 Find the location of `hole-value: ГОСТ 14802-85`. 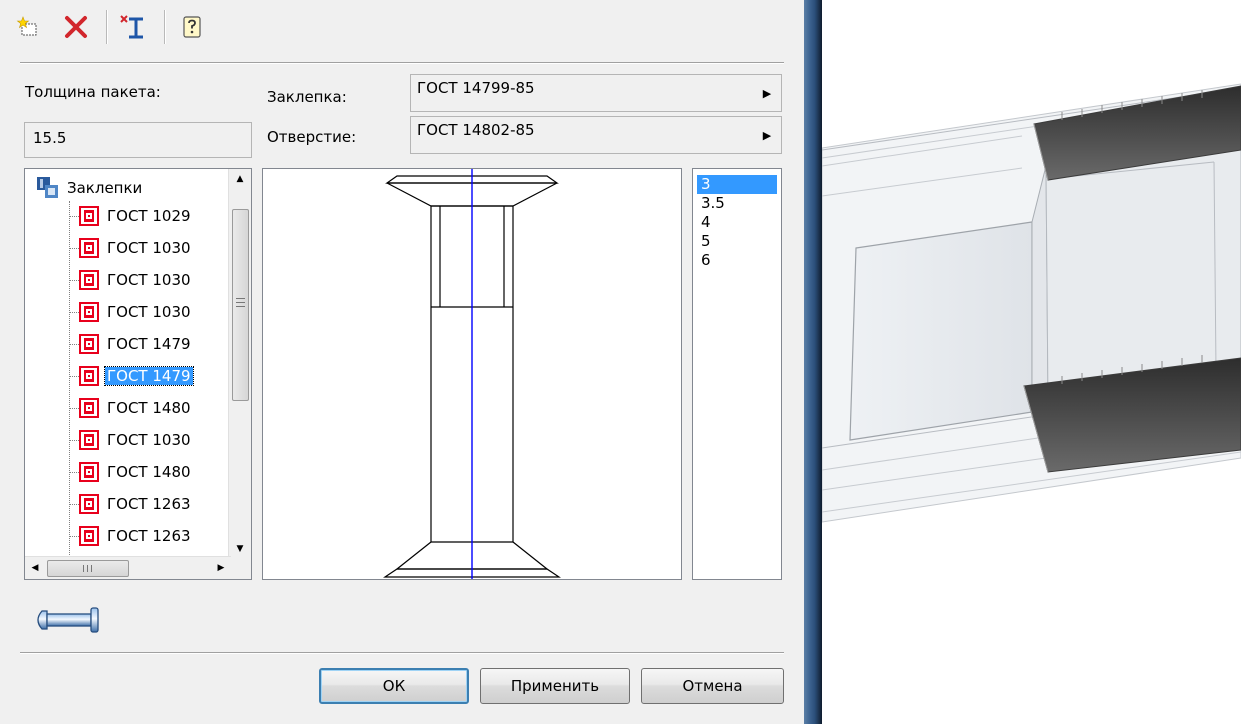

hole-value: ГОСТ 14802-85 is located at coordinates (476, 130).